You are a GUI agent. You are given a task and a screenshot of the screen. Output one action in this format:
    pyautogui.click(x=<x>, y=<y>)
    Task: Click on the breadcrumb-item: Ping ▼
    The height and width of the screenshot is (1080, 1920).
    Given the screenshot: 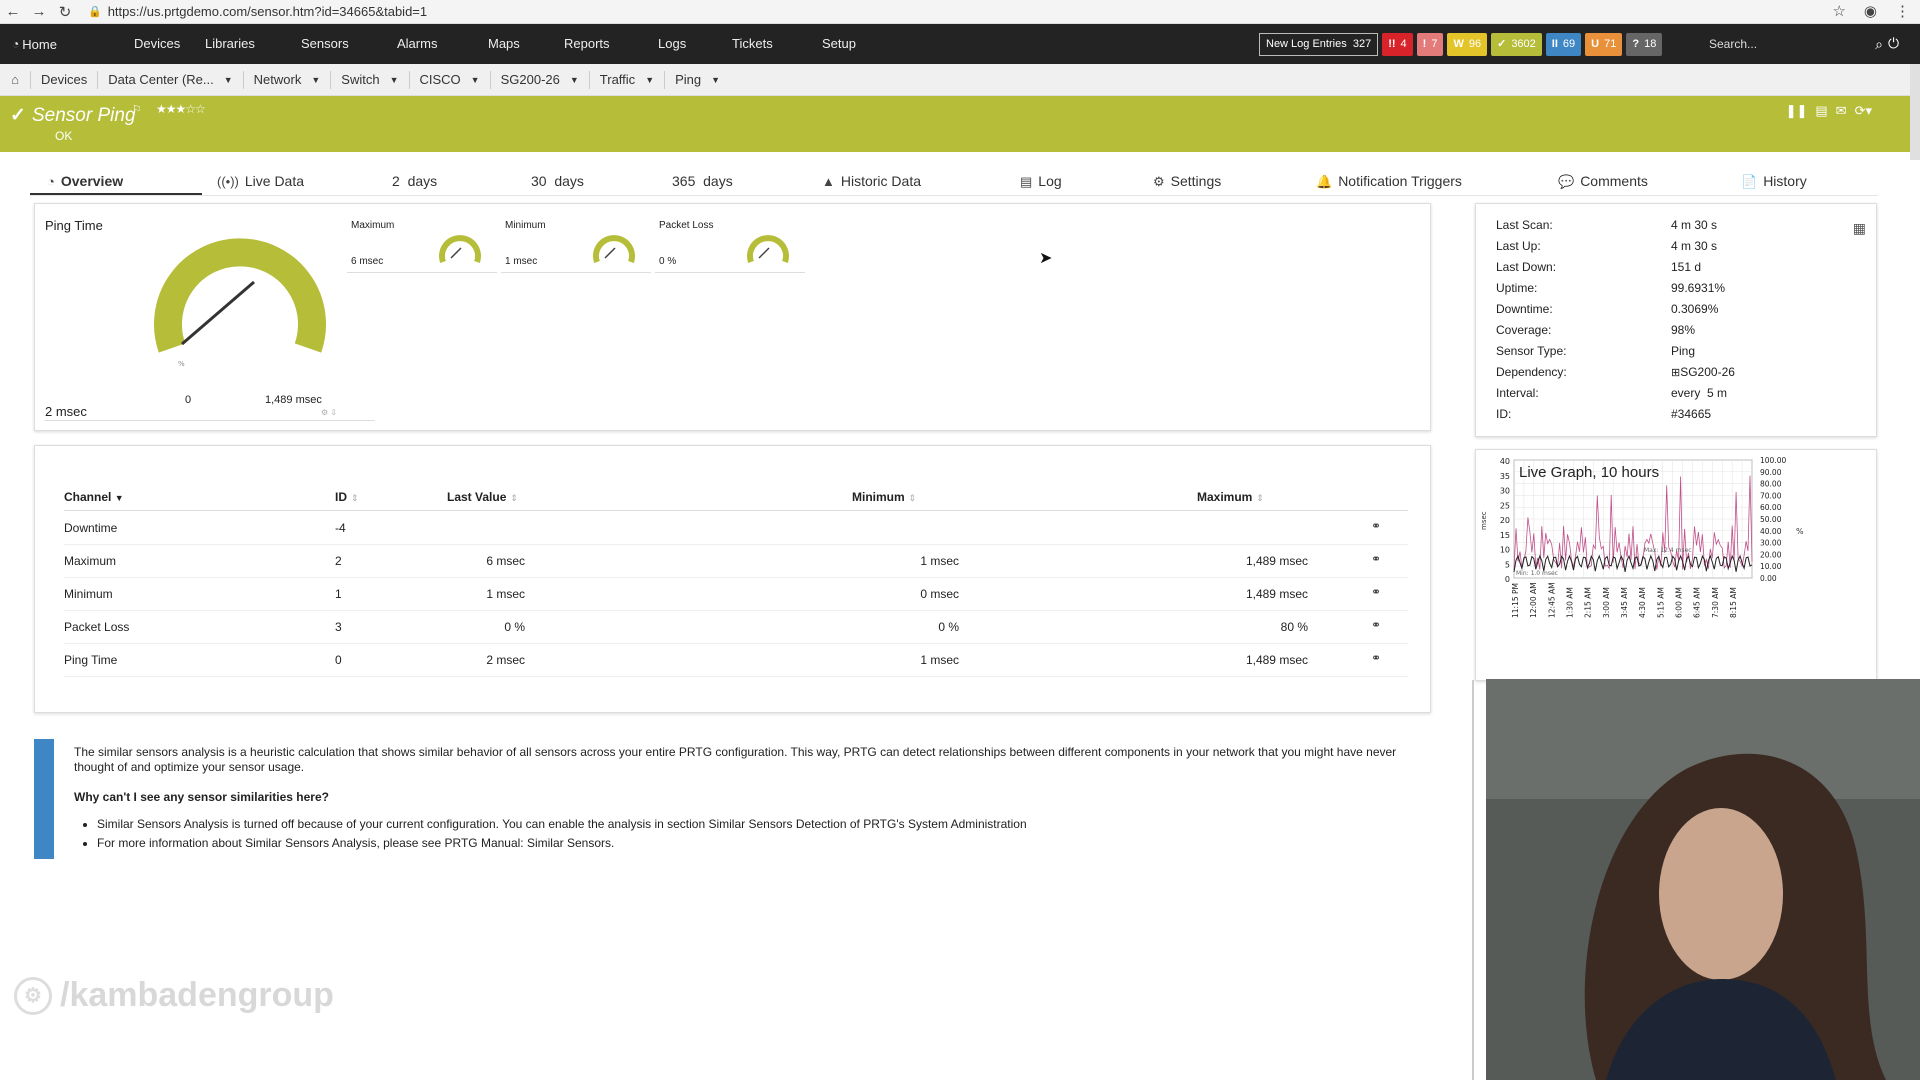 What is the action you would take?
    pyautogui.click(x=697, y=79)
    